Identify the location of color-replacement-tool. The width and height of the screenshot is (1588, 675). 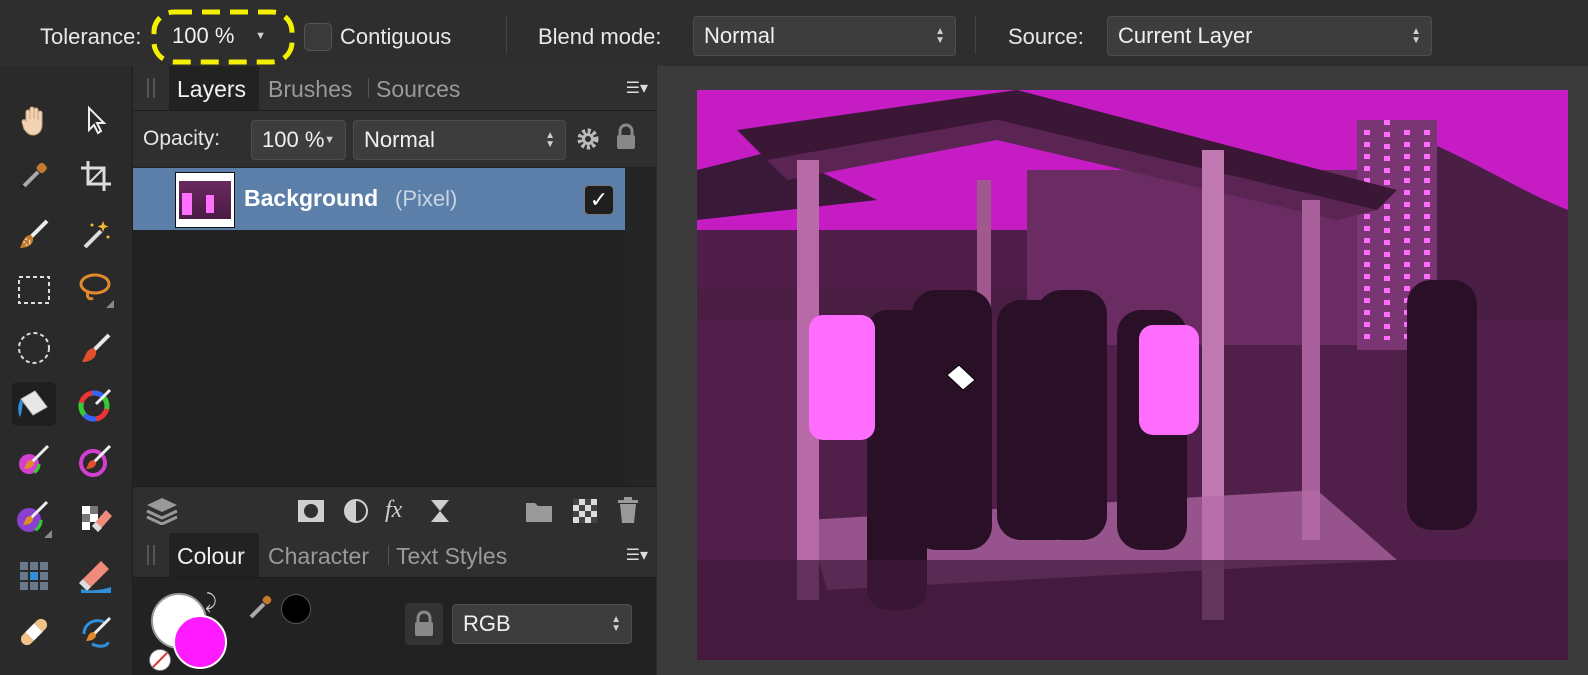
(96, 404).